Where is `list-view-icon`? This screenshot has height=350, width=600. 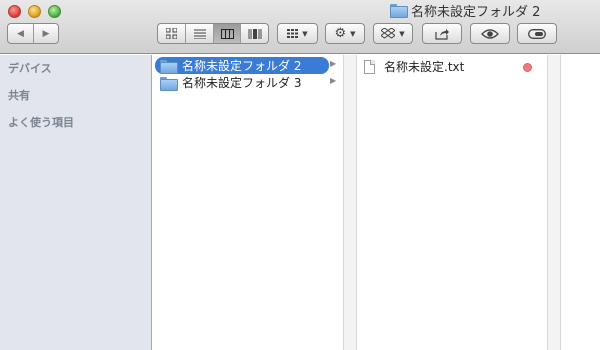 list-view-icon is located at coordinates (199, 34).